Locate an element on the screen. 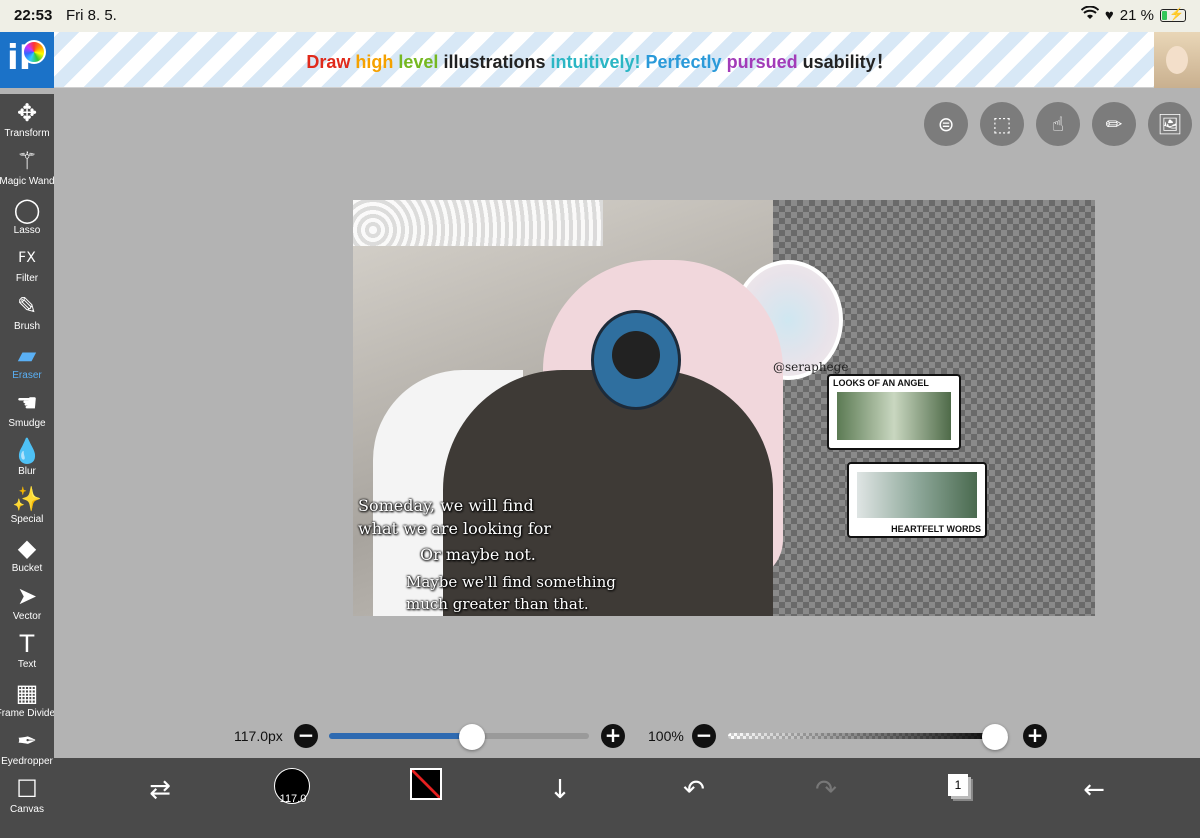  quote-line: what we are looking for is located at coordinates (455, 528).